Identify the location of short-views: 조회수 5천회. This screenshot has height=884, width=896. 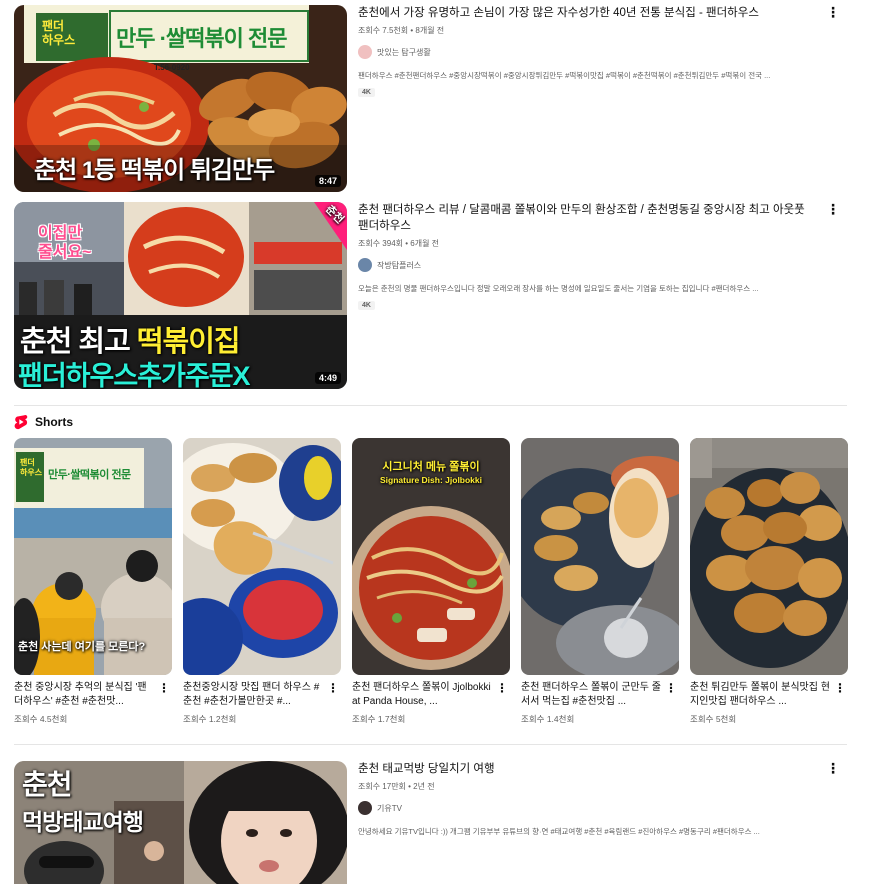
(713, 719).